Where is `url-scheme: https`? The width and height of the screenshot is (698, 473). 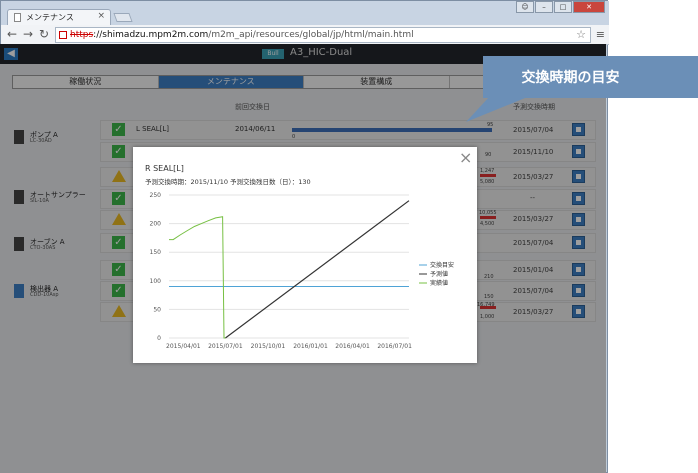
url-scheme: https is located at coordinates (82, 35).